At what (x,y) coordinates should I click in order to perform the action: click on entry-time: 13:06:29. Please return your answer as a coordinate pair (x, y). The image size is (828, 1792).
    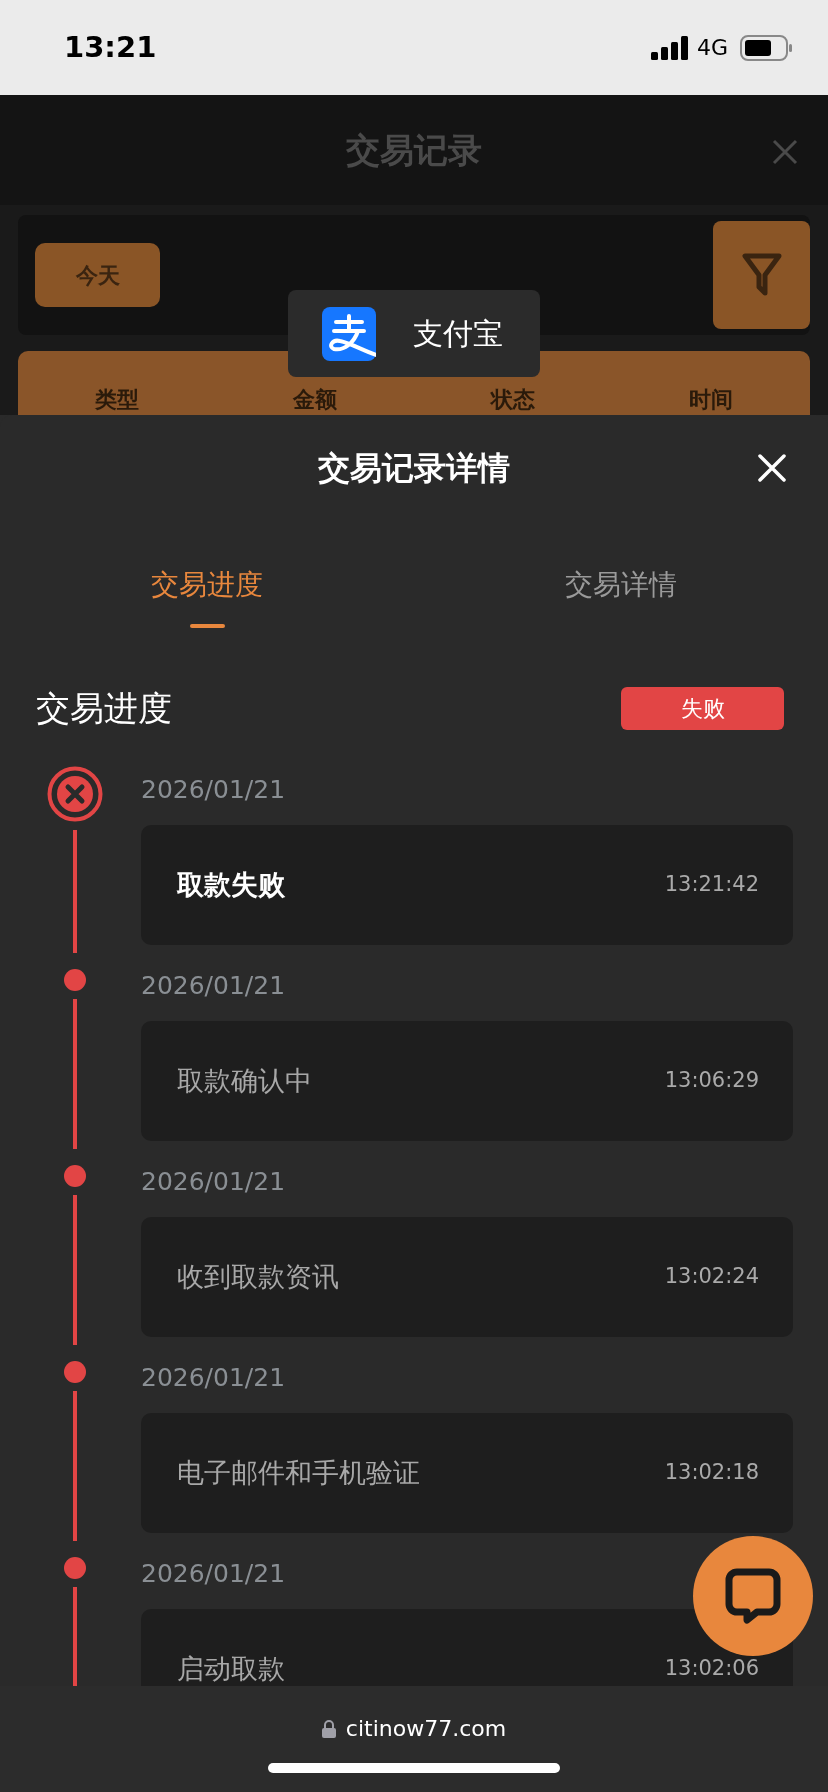
    Looking at the image, I should click on (711, 1081).